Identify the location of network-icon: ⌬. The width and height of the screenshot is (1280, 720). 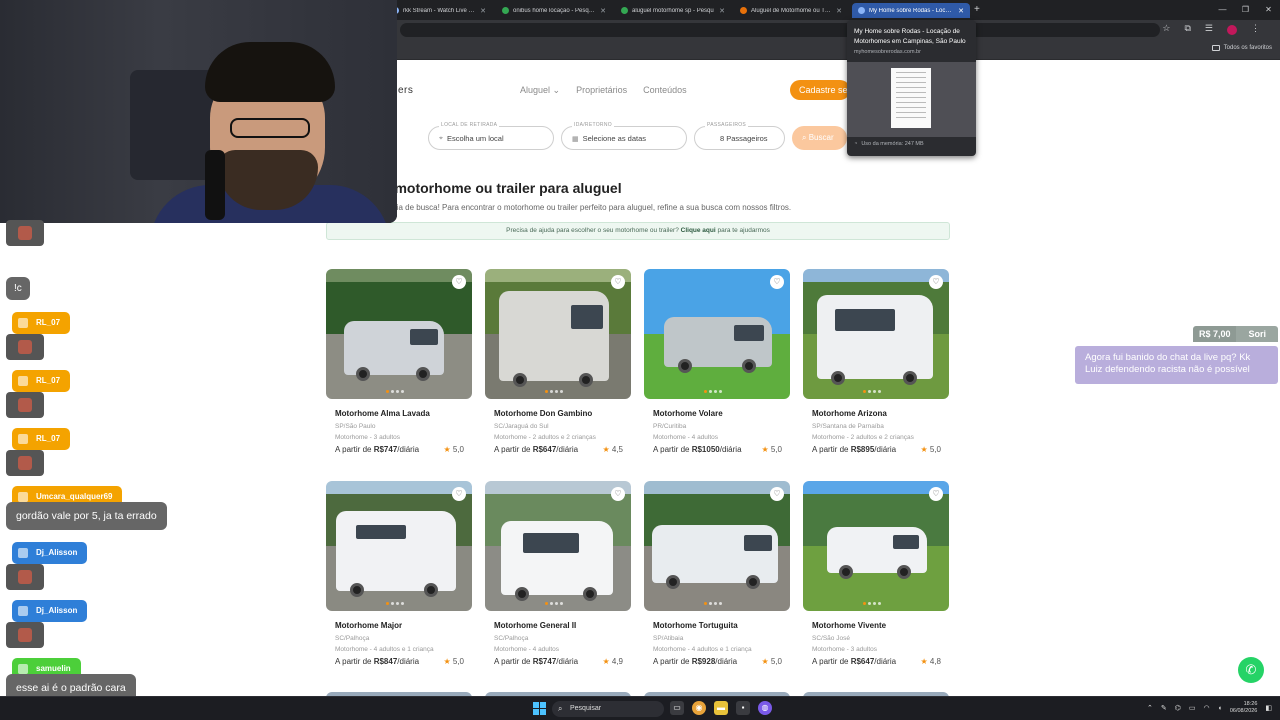
(1178, 708).